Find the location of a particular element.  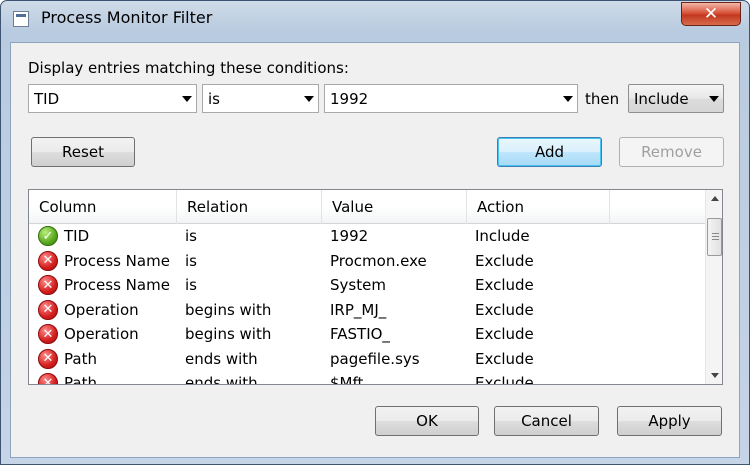

relation-dropdown-value: is is located at coordinates (214, 98).